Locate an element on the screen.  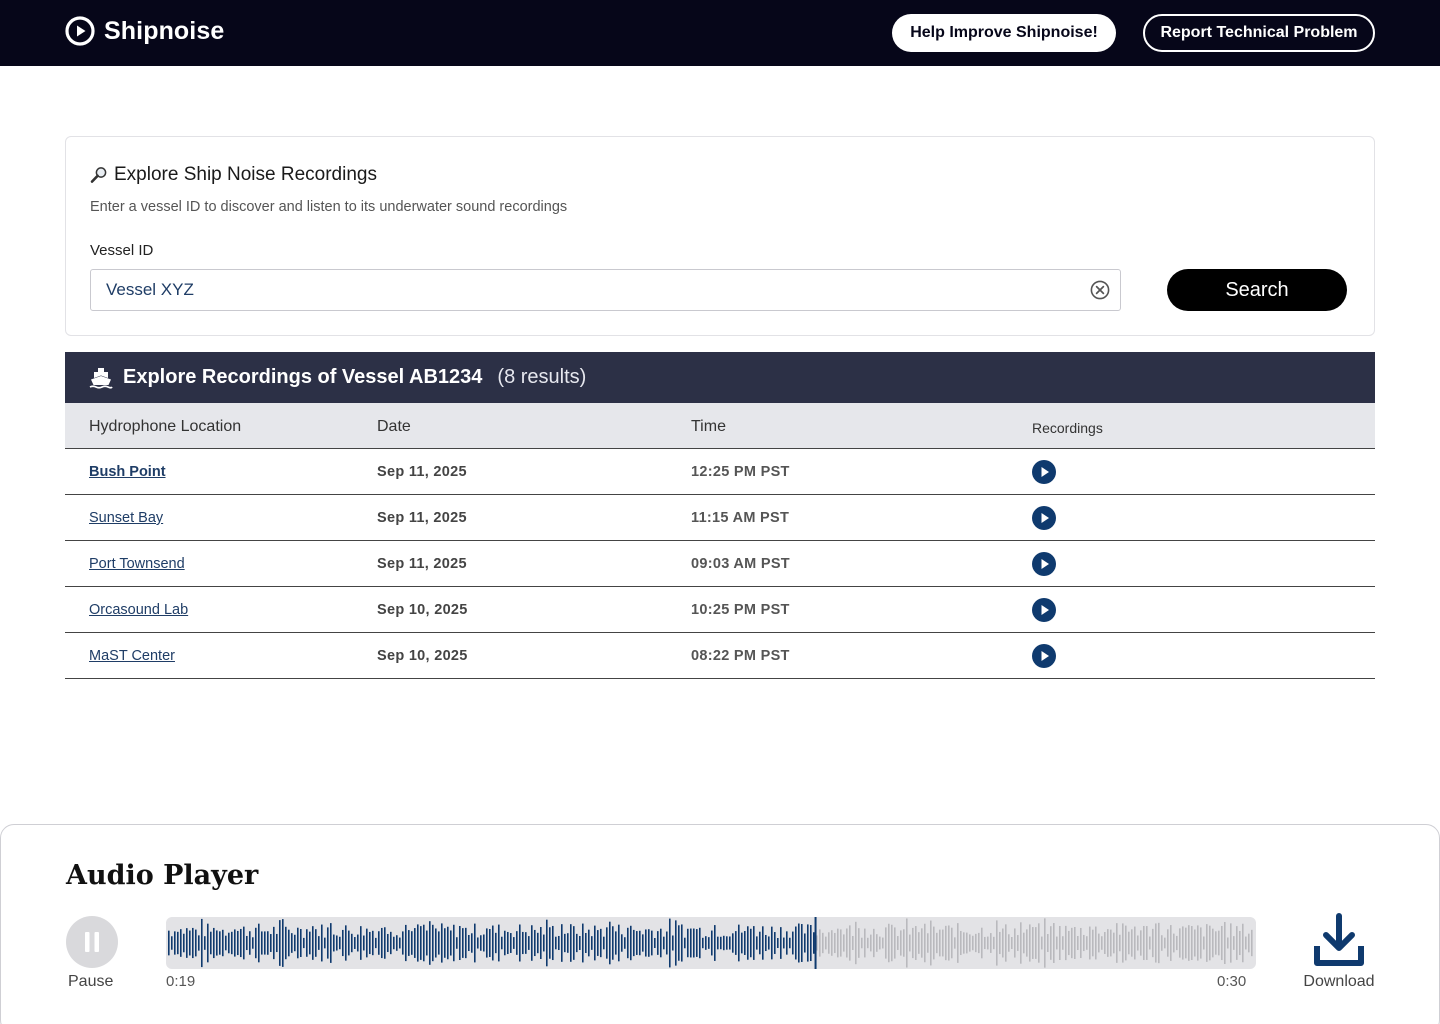
pause-icon is located at coordinates (92, 942).